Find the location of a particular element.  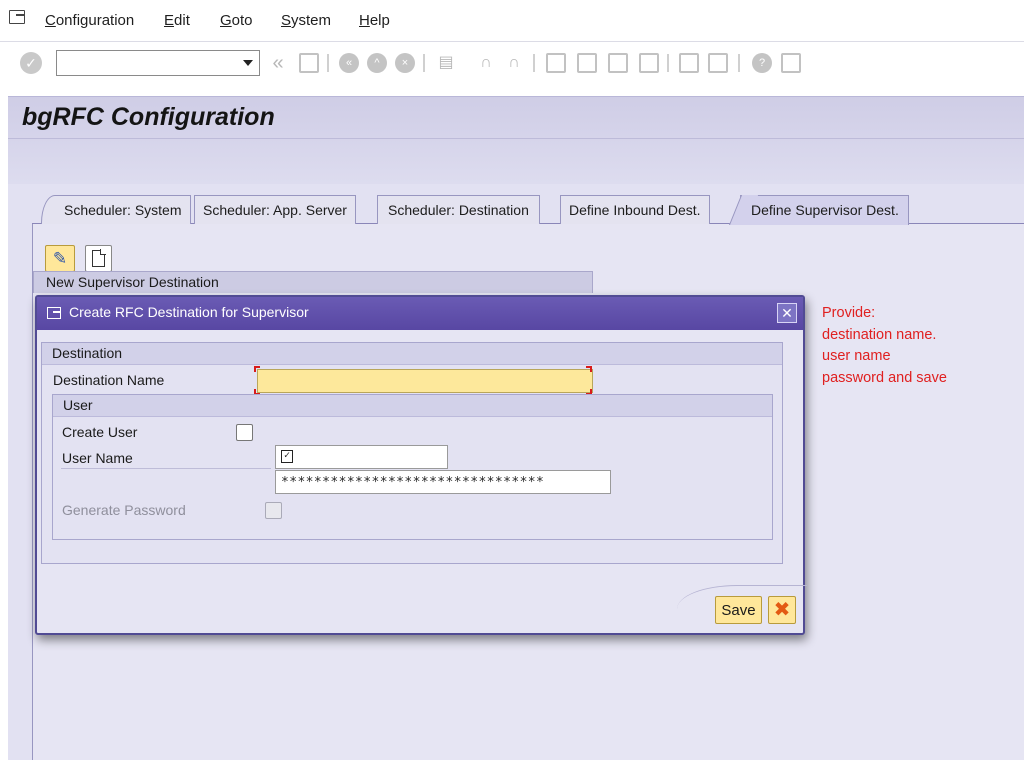

previous-page-icon is located at coordinates (587, 63).